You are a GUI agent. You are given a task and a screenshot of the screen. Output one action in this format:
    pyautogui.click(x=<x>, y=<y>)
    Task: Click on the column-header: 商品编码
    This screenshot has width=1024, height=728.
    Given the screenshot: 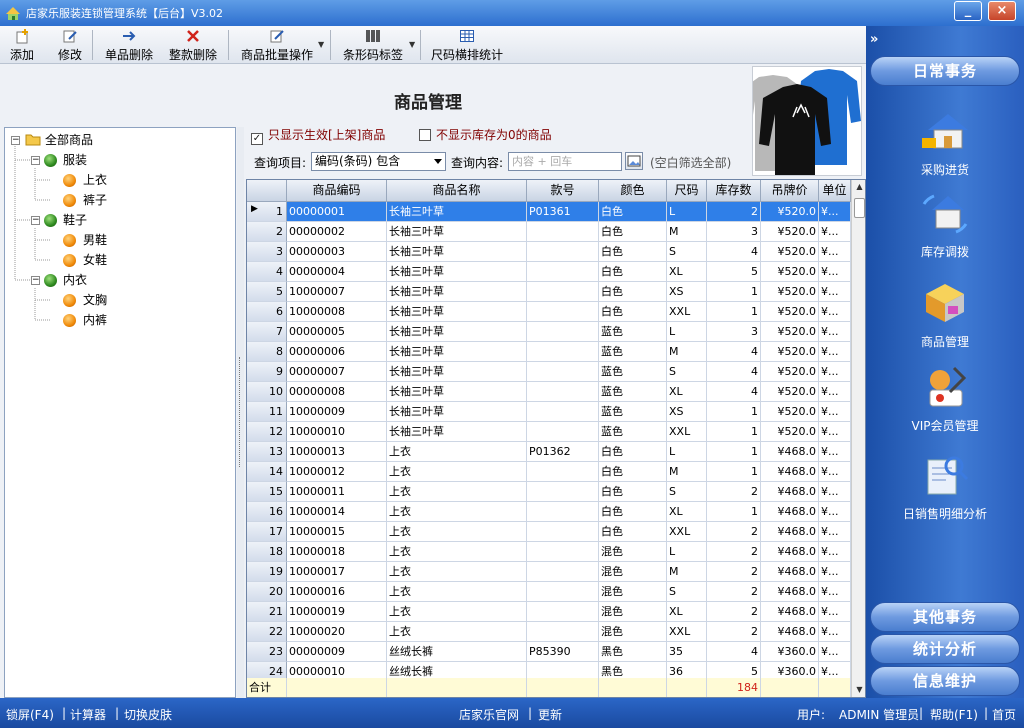 What is the action you would take?
    pyautogui.click(x=337, y=191)
    